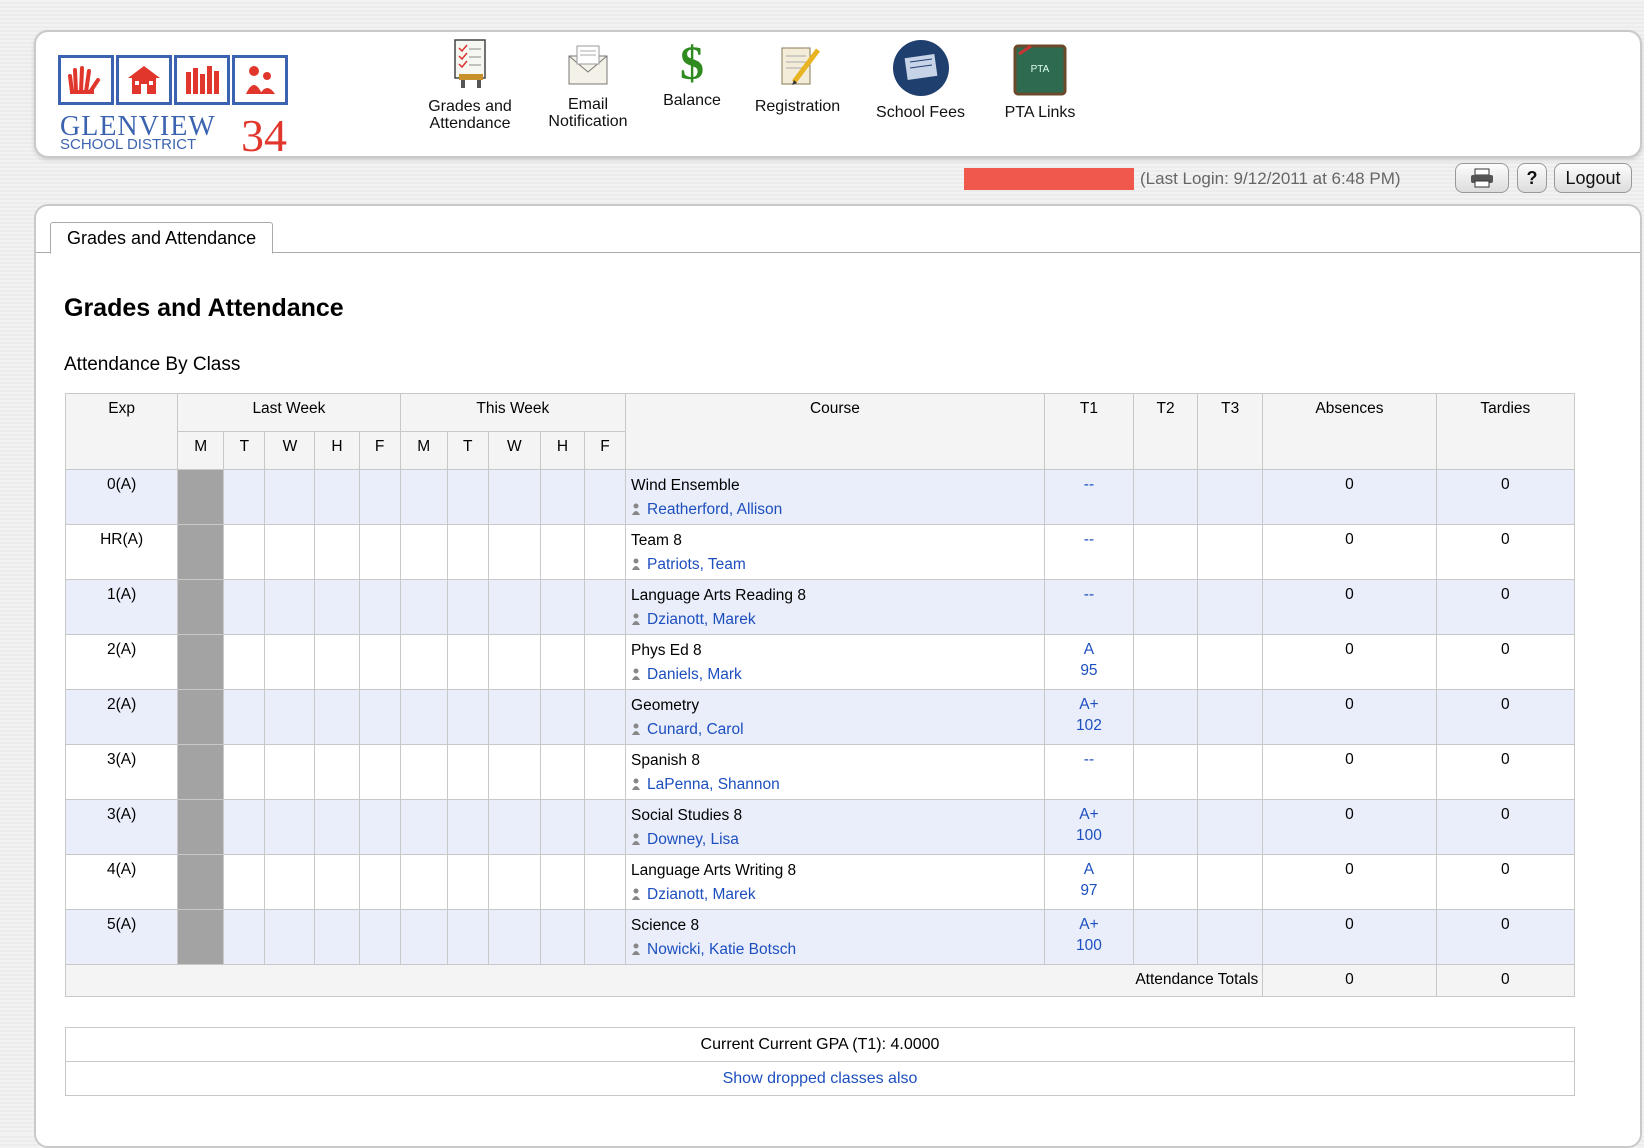 This screenshot has height=1148, width=1644. I want to click on tab-grades-attendance: Grades and Attendance, so click(162, 238).